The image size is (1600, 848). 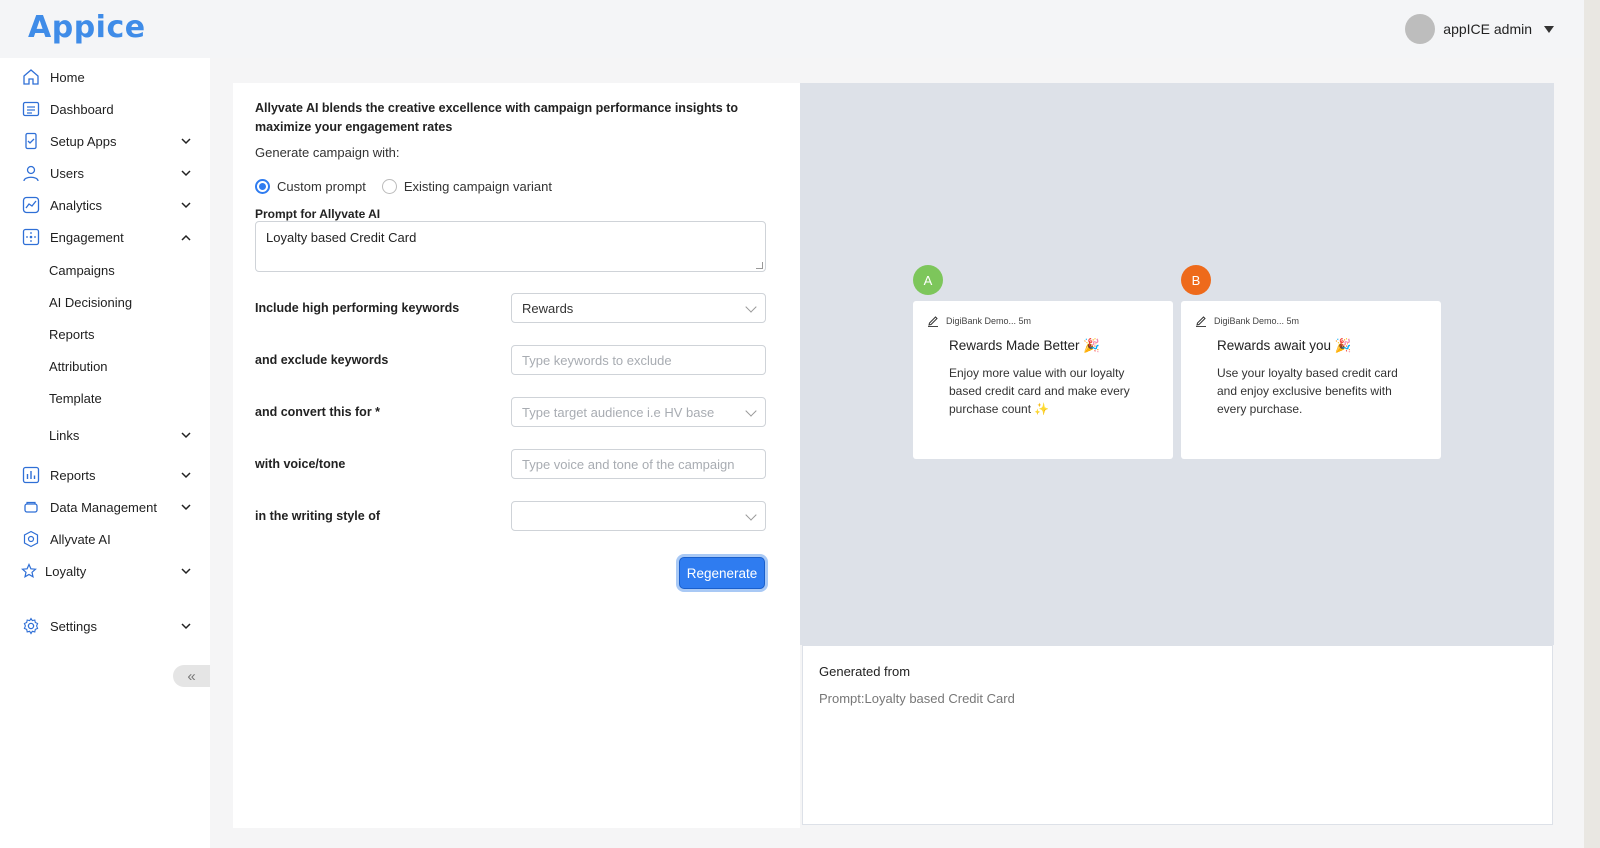 What do you see at coordinates (73, 475) in the screenshot?
I see `sidebar-item-label: Reports` at bounding box center [73, 475].